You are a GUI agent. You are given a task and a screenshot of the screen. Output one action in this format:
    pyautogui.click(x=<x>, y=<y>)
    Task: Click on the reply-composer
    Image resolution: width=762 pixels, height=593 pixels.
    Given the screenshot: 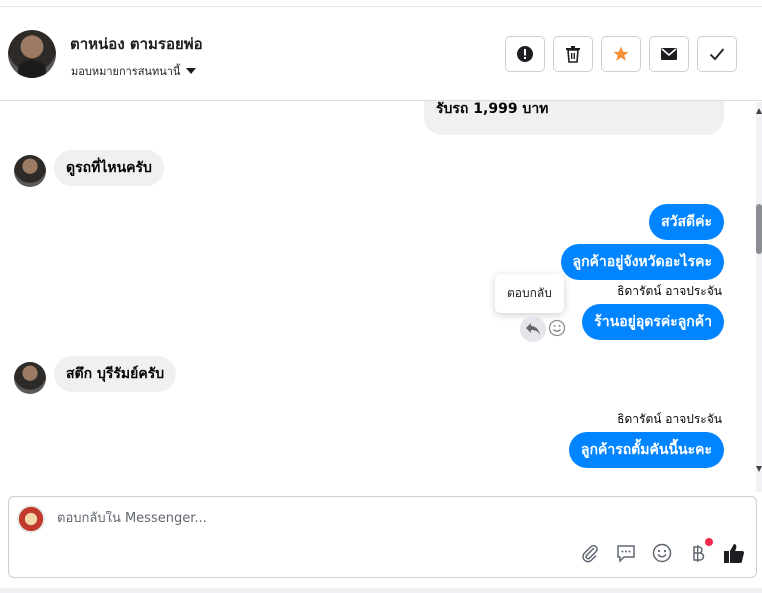 What is the action you would take?
    pyautogui.click(x=382, y=537)
    